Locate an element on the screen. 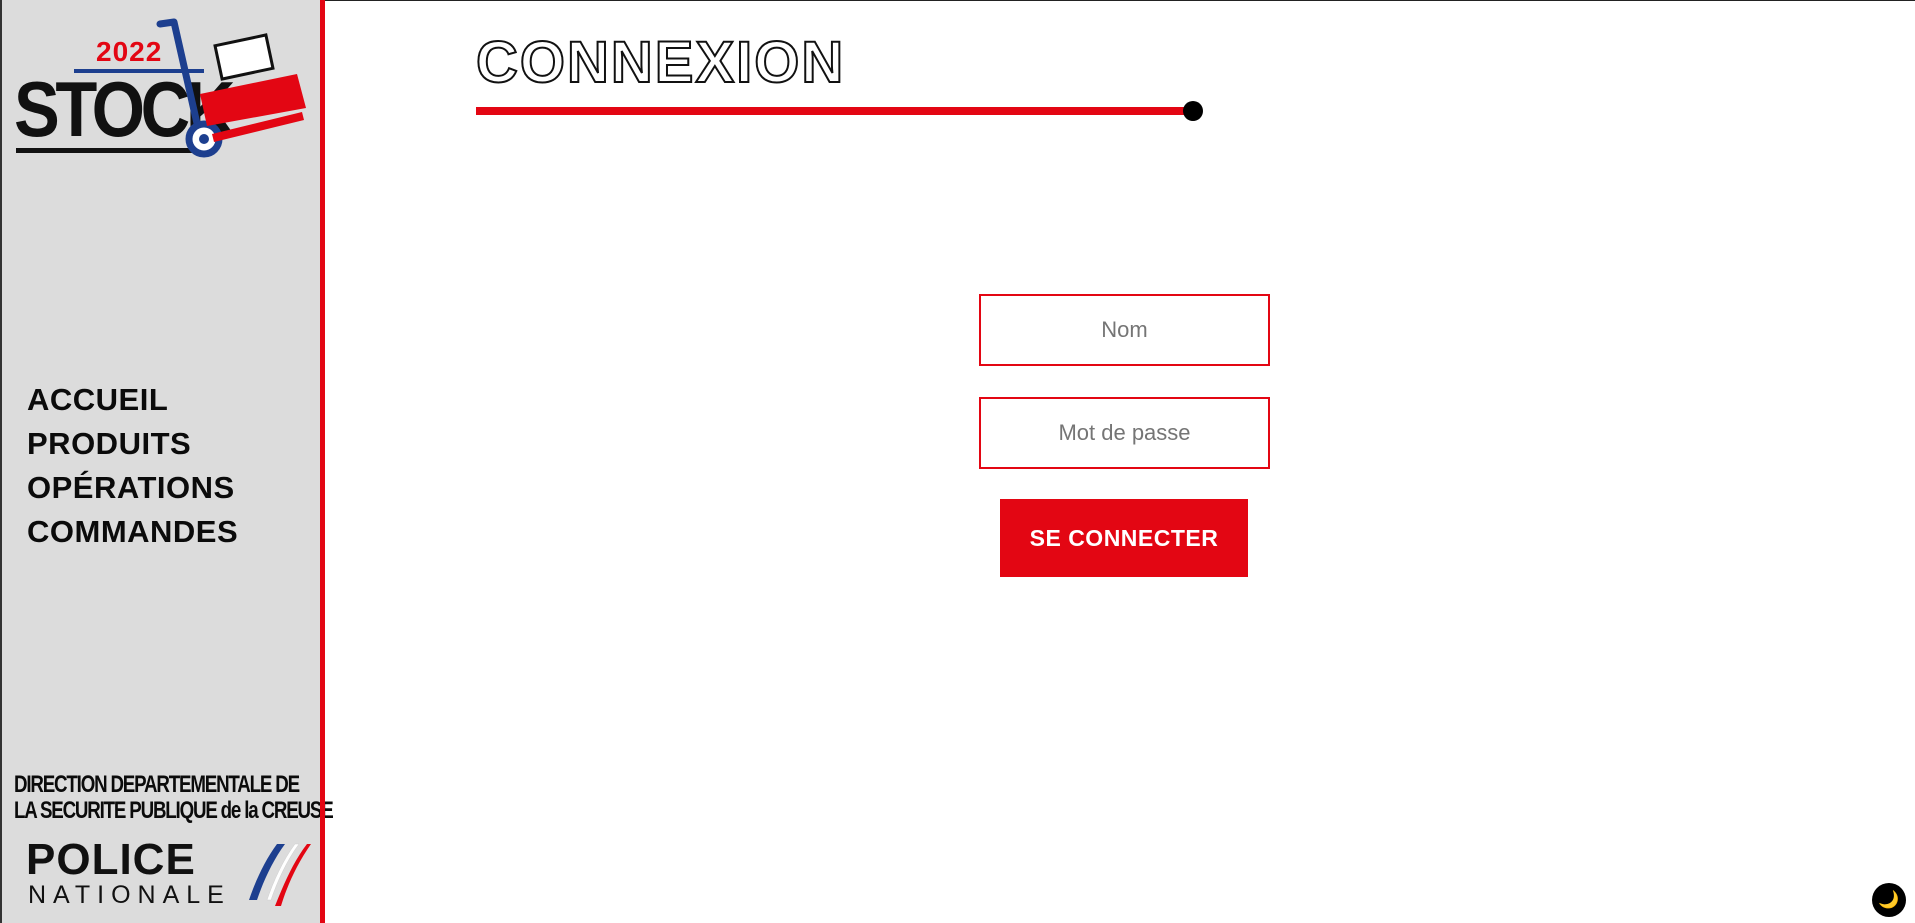  hand-truck-icon is located at coordinates (231, 88).